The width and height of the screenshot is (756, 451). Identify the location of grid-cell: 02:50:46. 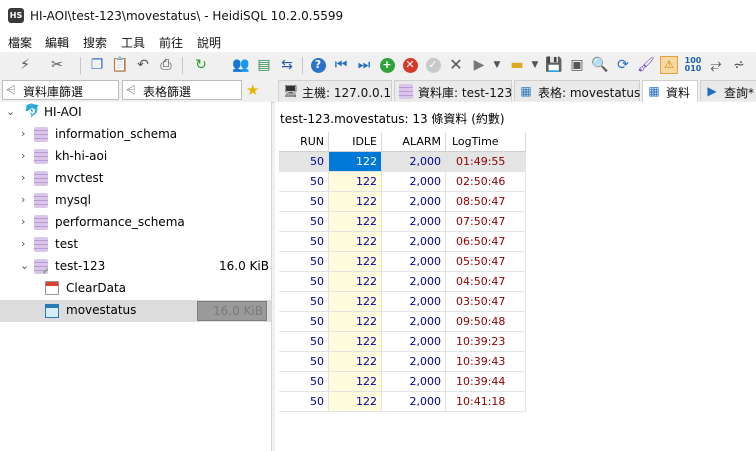
(486, 182).